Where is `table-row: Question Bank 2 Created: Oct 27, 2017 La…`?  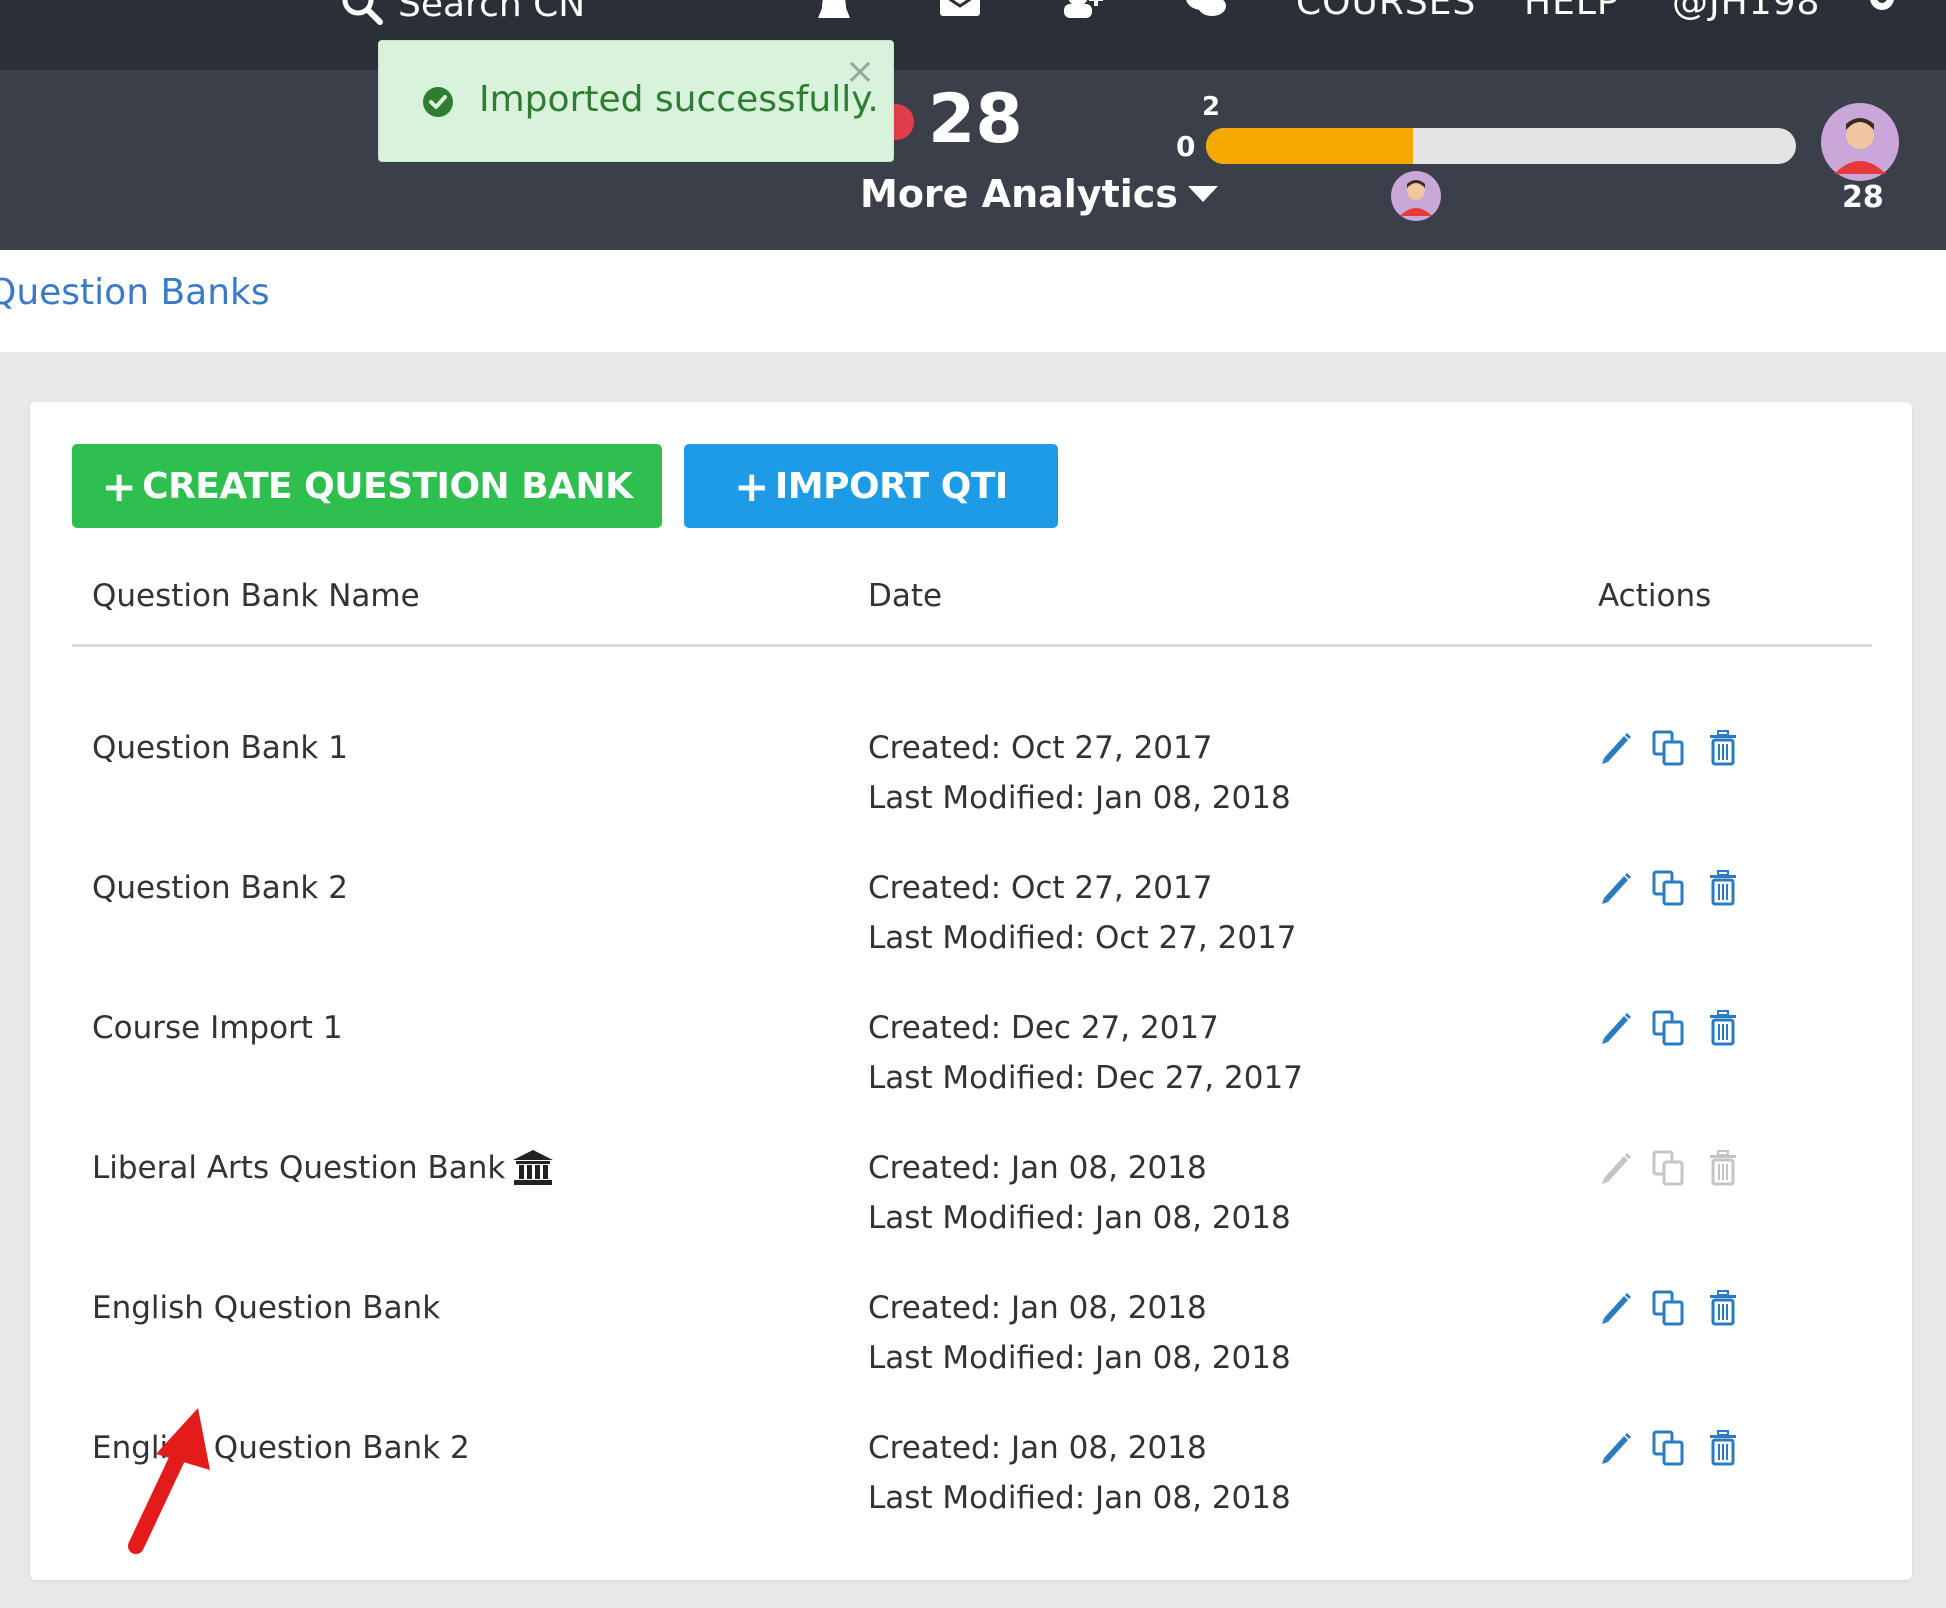 table-row: Question Bank 2 Created: Oct 27, 2017 La… is located at coordinates (971, 930).